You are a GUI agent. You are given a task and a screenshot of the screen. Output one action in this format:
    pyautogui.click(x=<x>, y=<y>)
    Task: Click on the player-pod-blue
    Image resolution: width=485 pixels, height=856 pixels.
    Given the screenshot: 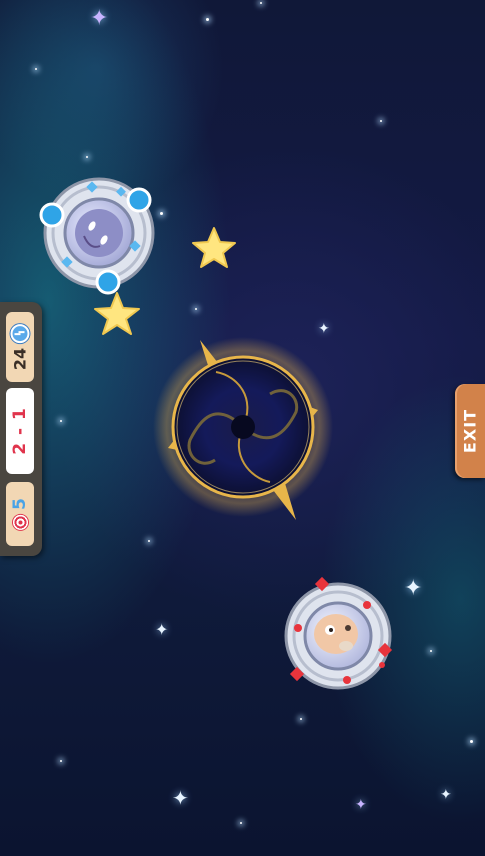 What is the action you would take?
    pyautogui.click(x=97, y=236)
    